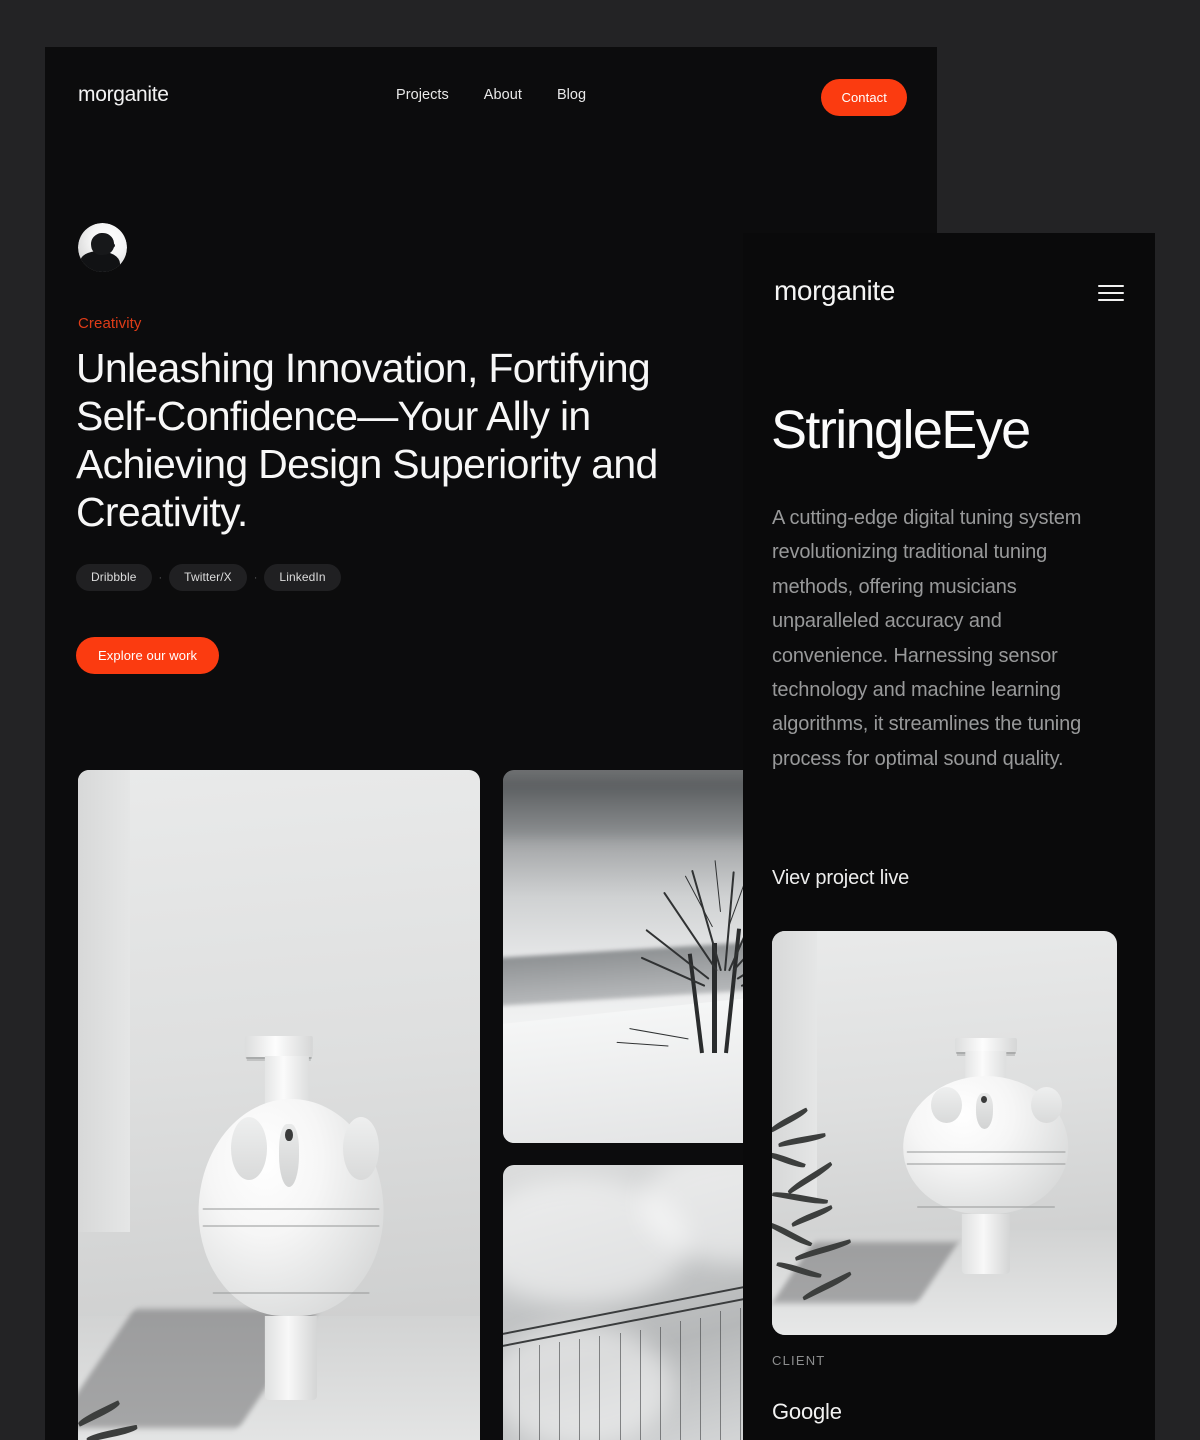 Image resolution: width=1200 pixels, height=1440 pixels. What do you see at coordinates (123, 95) in the screenshot?
I see `brand-logo: morganite` at bounding box center [123, 95].